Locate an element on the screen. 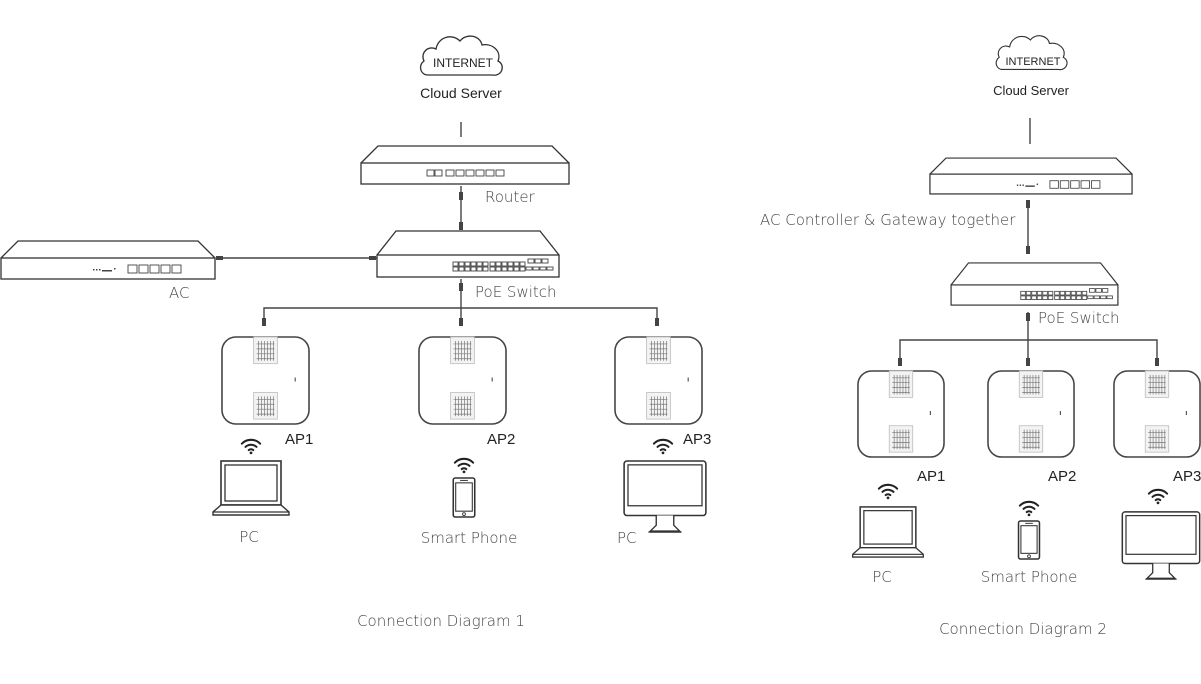  router-1: Router is located at coordinates (465, 175).